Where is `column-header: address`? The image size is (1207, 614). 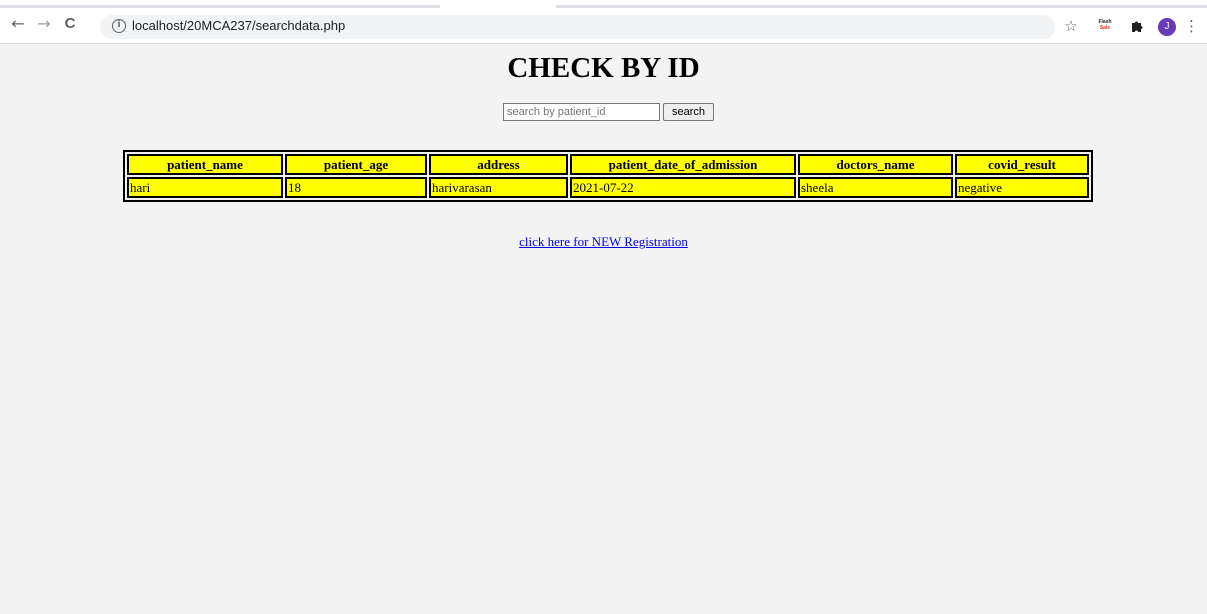 column-header: address is located at coordinates (498, 164).